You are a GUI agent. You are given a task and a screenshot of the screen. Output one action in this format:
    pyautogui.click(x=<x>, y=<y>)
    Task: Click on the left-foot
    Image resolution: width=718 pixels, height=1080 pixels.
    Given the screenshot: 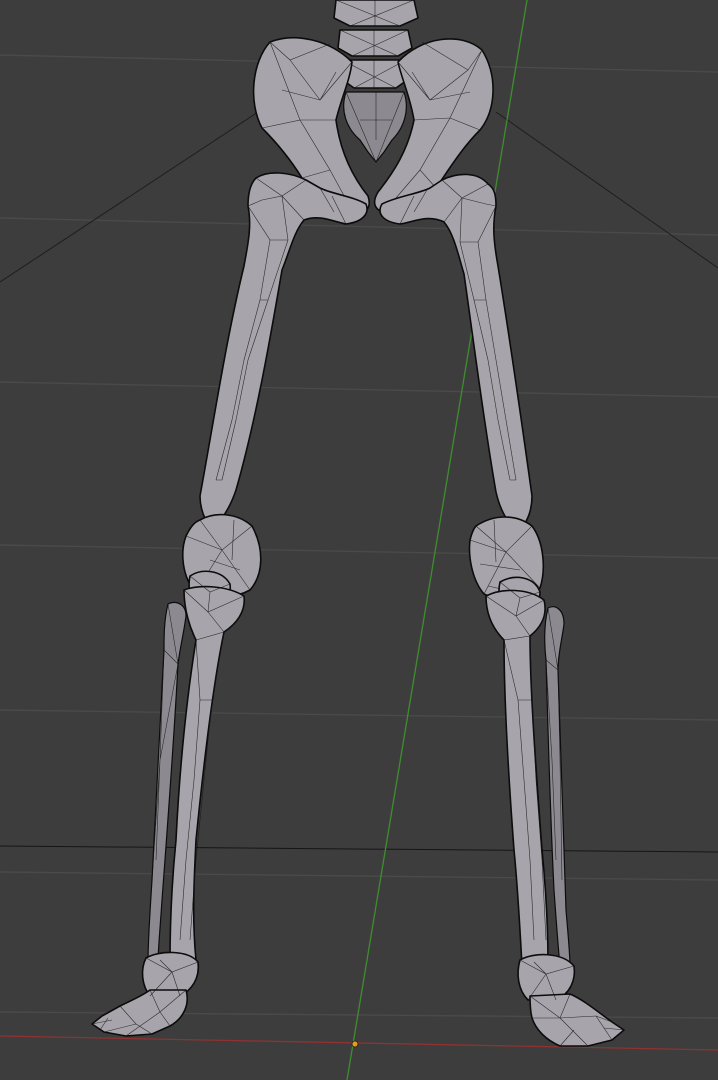 What is the action you would take?
    pyautogui.click(x=145, y=994)
    